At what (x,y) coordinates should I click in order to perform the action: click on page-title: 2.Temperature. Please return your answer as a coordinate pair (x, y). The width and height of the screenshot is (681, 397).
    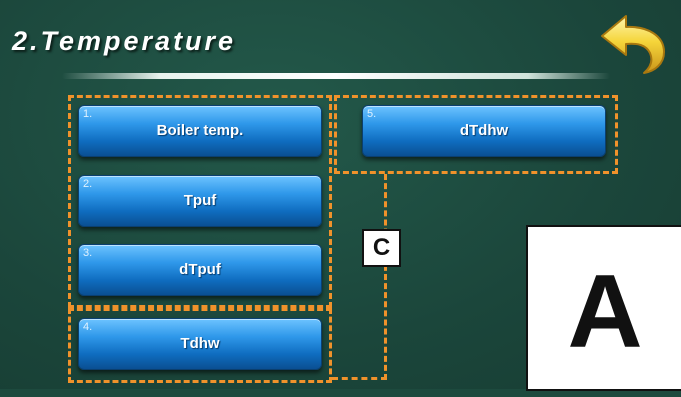
    Looking at the image, I should click on (124, 41).